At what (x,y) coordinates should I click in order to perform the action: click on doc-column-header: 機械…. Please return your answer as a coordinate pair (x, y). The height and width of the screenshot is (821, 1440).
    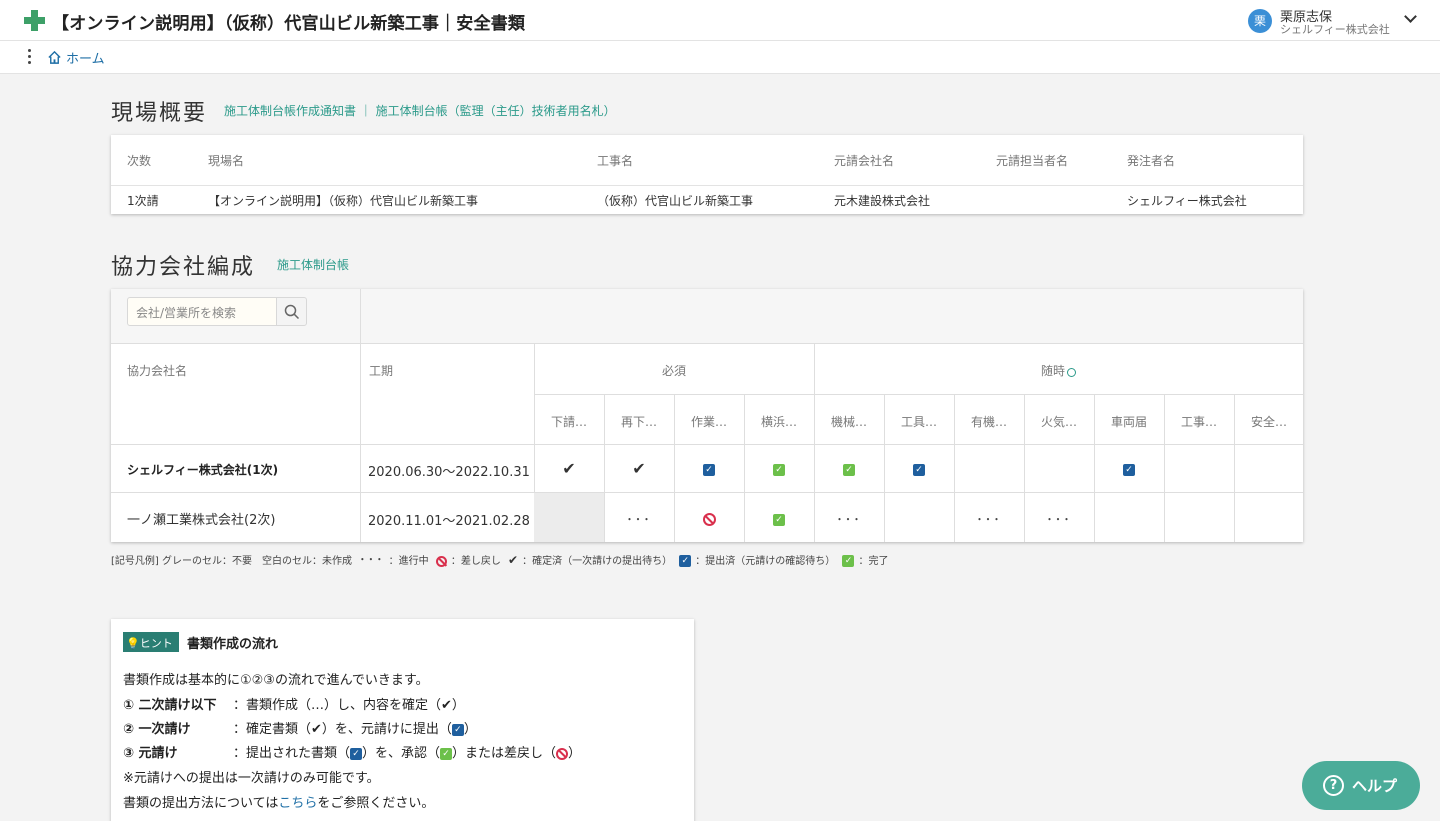
    Looking at the image, I should click on (849, 421).